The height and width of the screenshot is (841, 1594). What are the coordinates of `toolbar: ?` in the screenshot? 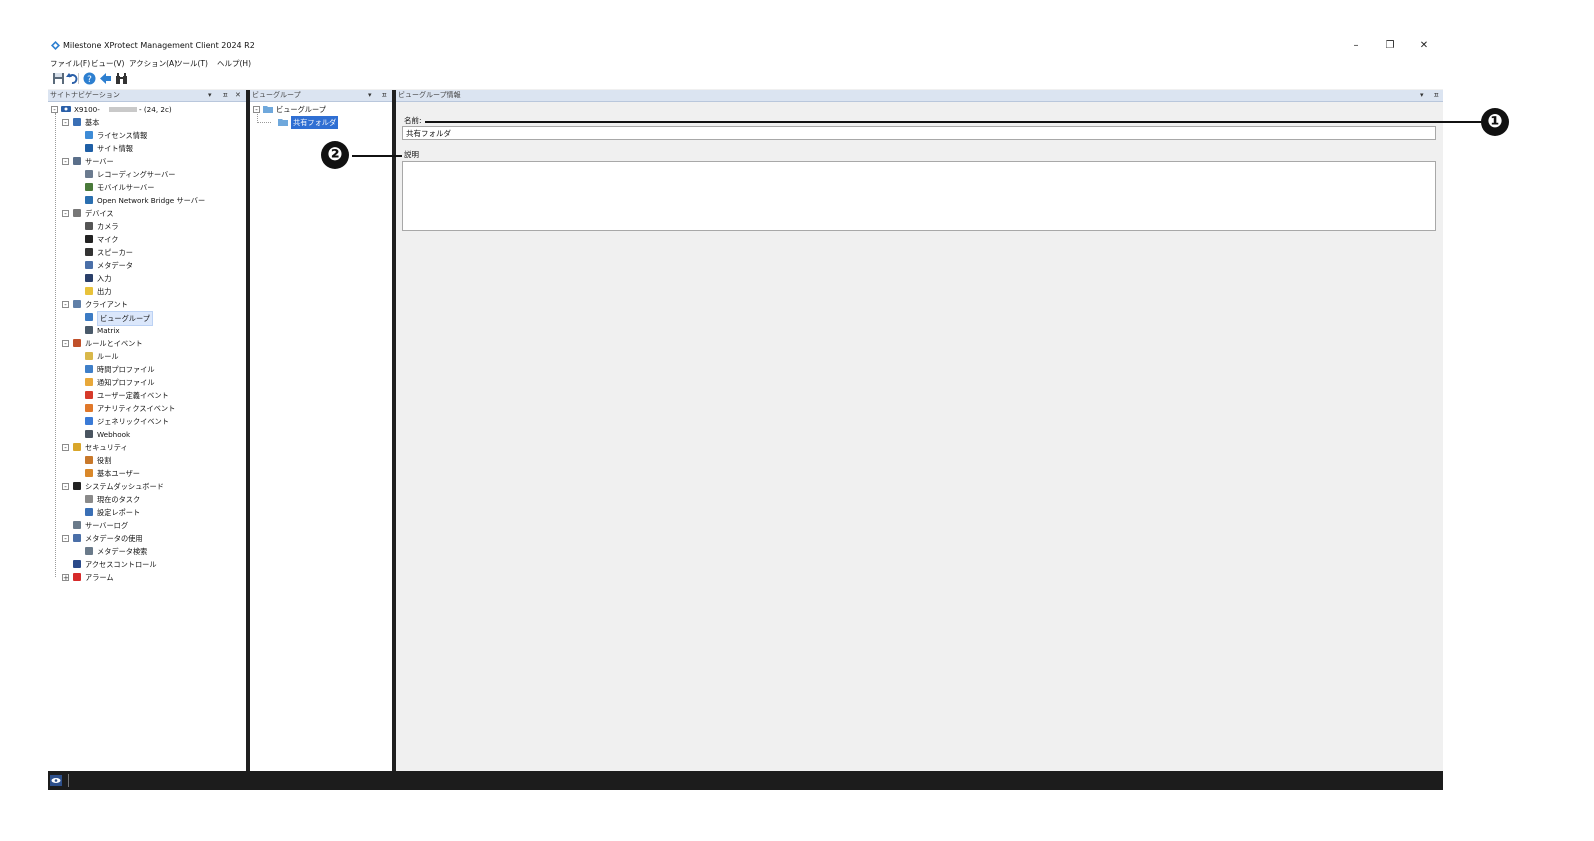 It's located at (745, 79).